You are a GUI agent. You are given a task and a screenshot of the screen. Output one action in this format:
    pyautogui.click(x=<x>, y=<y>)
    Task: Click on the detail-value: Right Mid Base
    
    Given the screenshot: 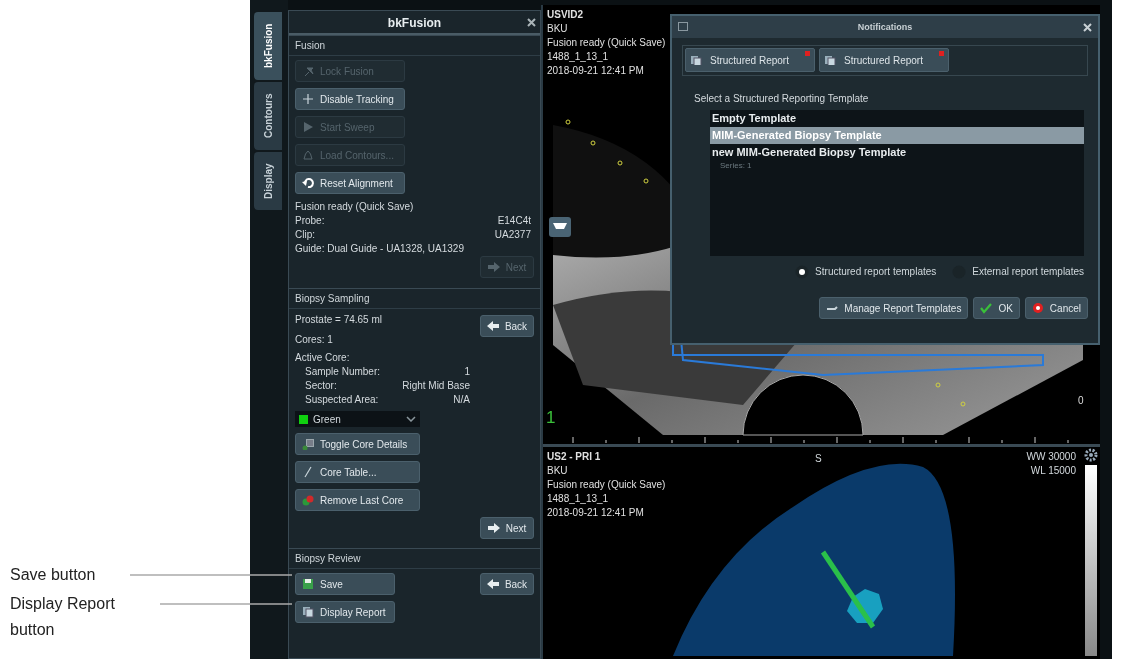 What is the action you would take?
    pyautogui.click(x=436, y=386)
    